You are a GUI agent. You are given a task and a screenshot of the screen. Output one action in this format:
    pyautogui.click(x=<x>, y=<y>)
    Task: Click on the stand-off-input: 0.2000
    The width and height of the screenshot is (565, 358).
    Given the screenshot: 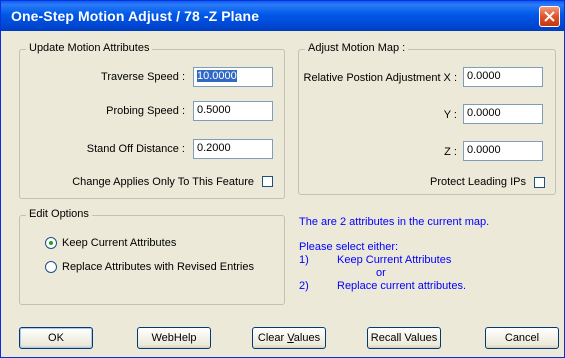 What is the action you would take?
    pyautogui.click(x=233, y=149)
    